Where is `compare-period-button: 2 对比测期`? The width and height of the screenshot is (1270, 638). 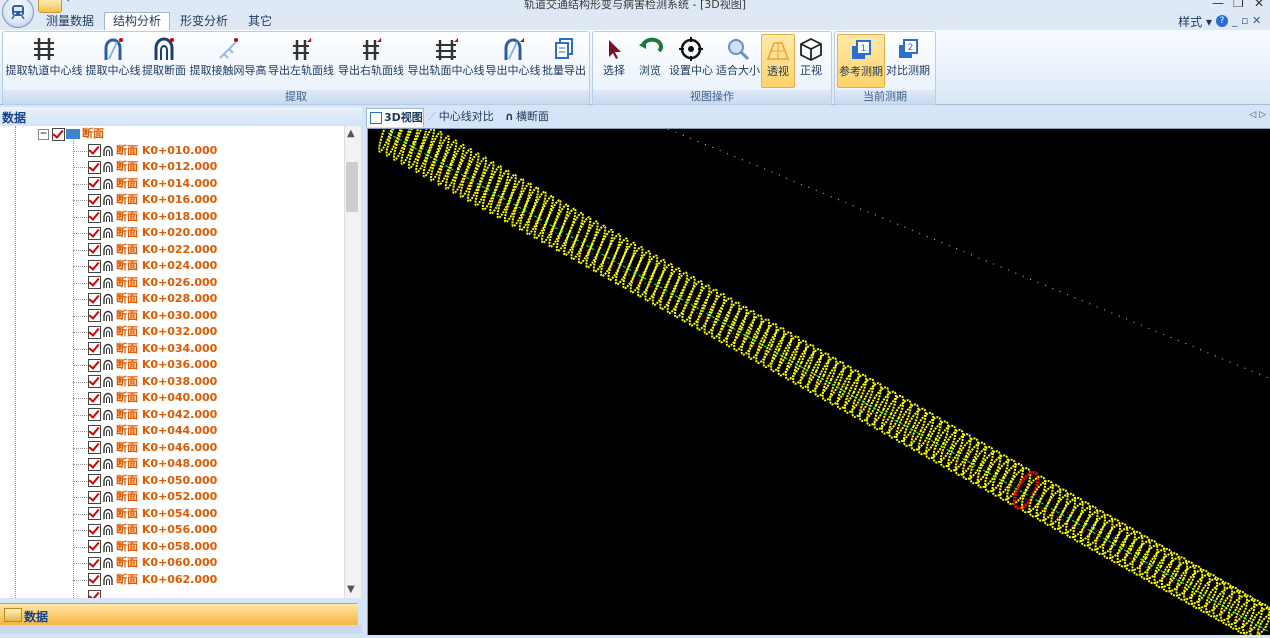
compare-period-button: 2 对比测期 is located at coordinates (908, 60).